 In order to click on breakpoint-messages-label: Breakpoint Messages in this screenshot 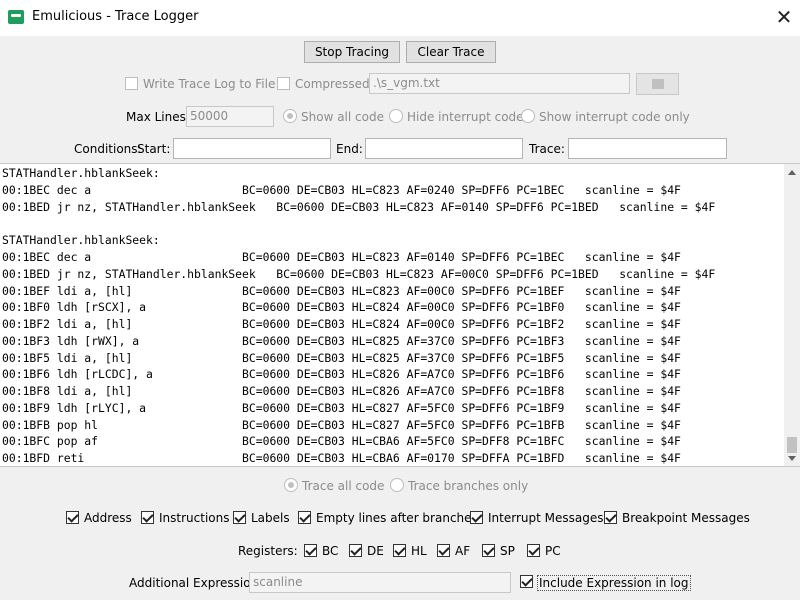, I will do `click(686, 518)`.